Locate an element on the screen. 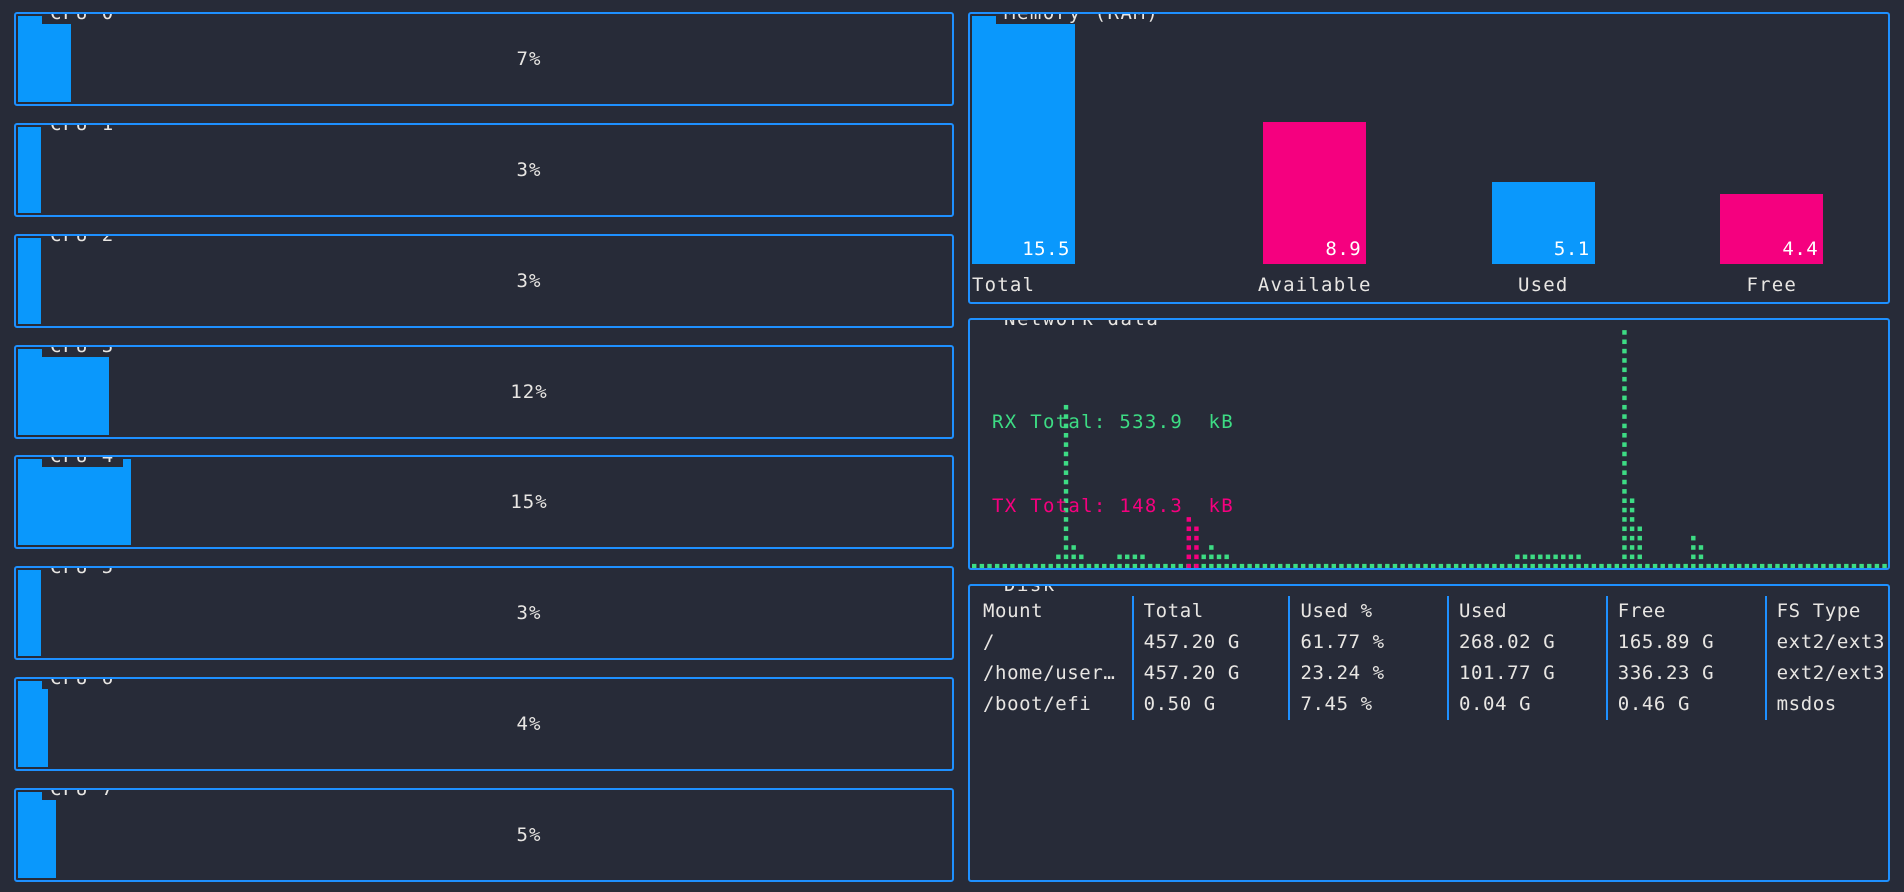  disk-cell-free: 0.46 G is located at coordinates (1685, 704).